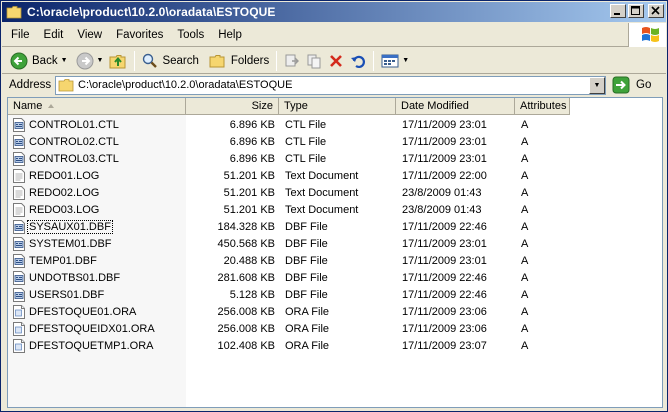  I want to click on column-size: Size, so click(232, 106).